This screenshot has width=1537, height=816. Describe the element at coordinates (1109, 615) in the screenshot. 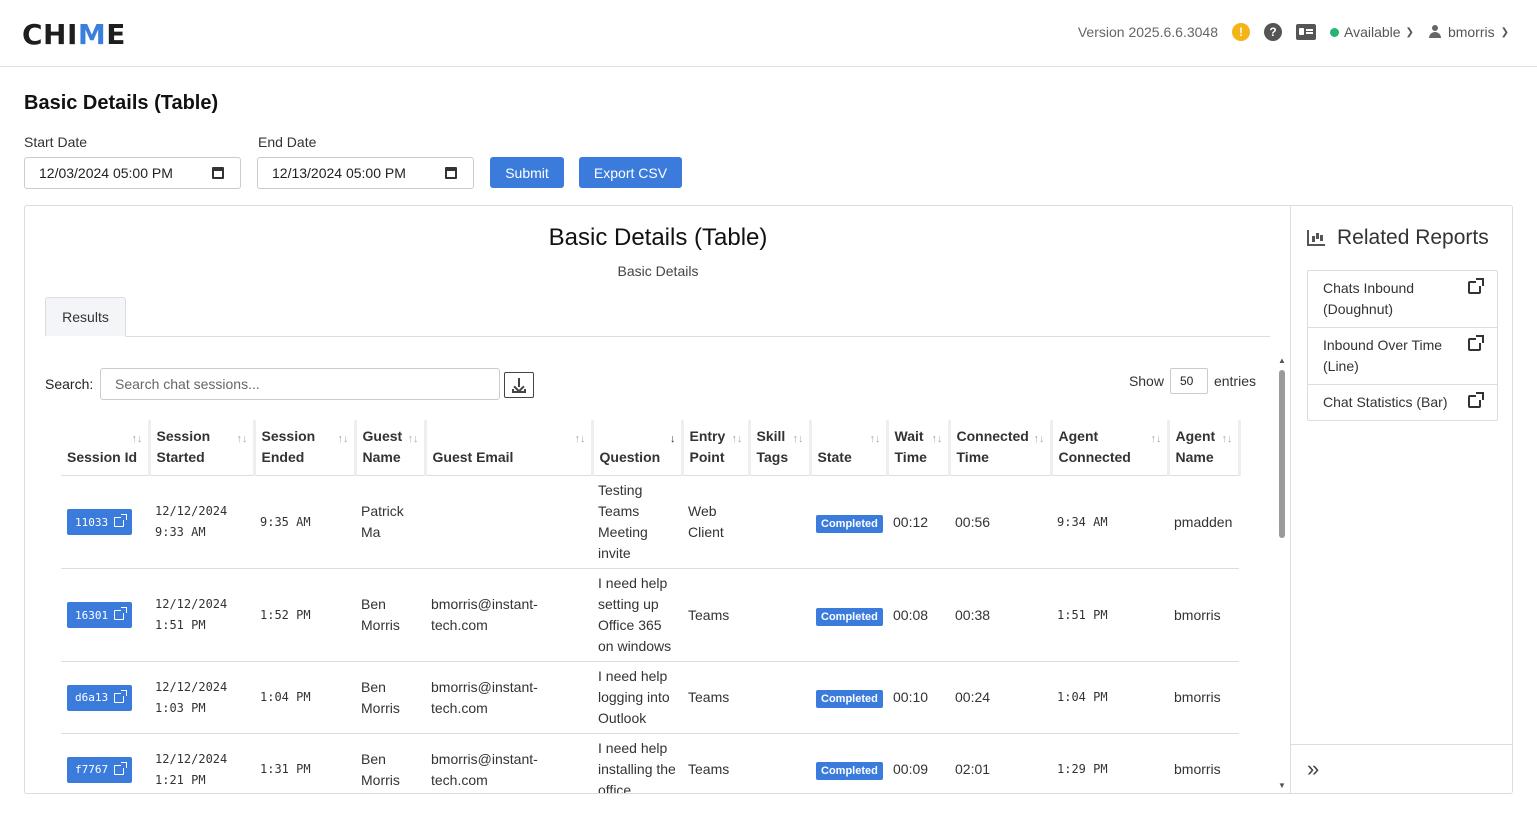

I see `agent-connected-cell: 1:51 PM` at that location.